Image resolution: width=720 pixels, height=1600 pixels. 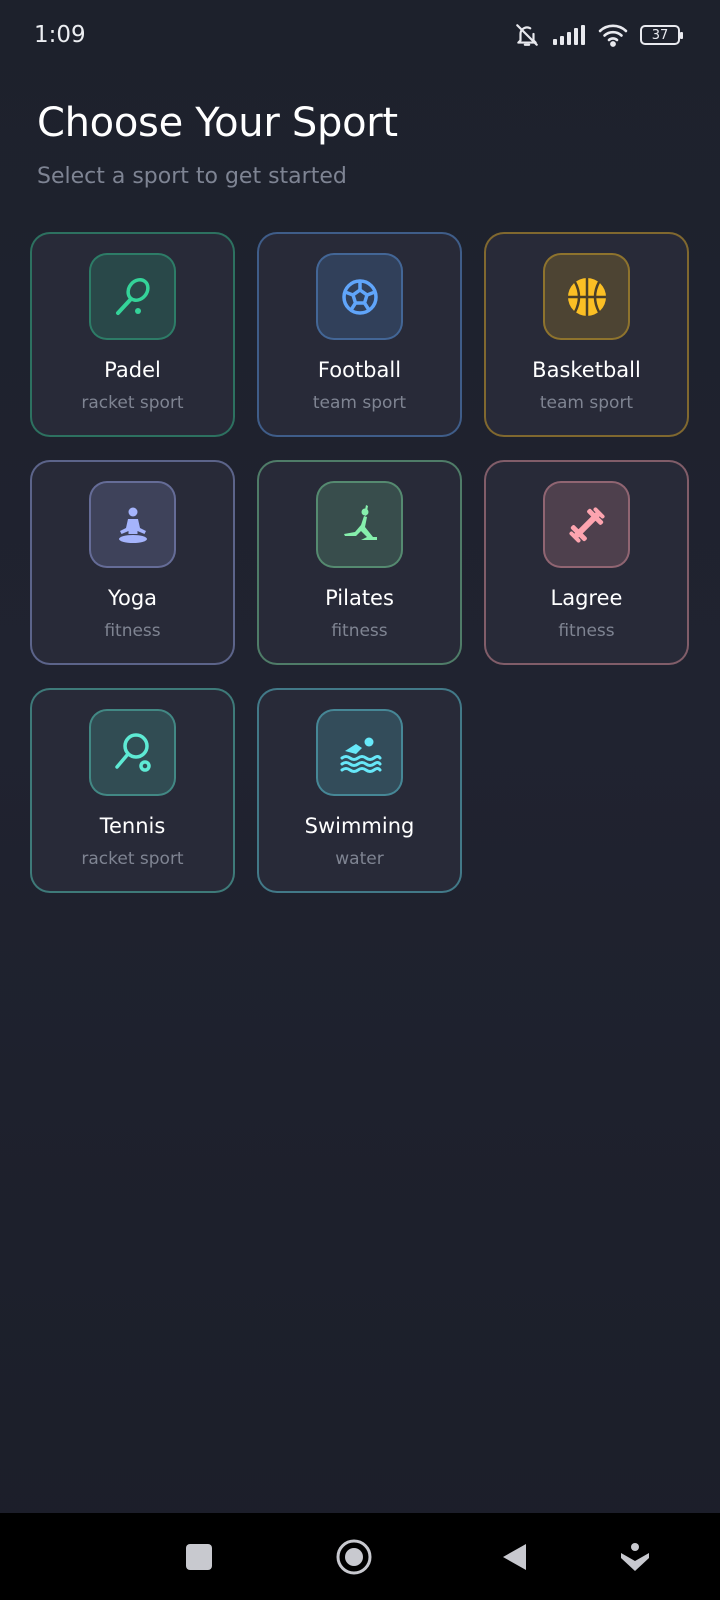 I want to click on back-button, so click(x=514, y=1557).